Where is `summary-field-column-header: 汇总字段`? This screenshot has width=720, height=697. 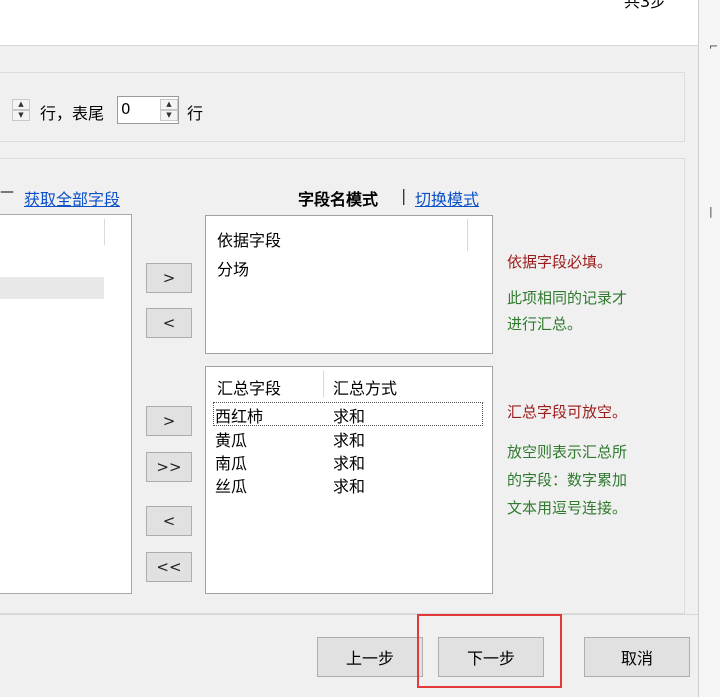
summary-field-column-header: 汇总字段 is located at coordinates (249, 388).